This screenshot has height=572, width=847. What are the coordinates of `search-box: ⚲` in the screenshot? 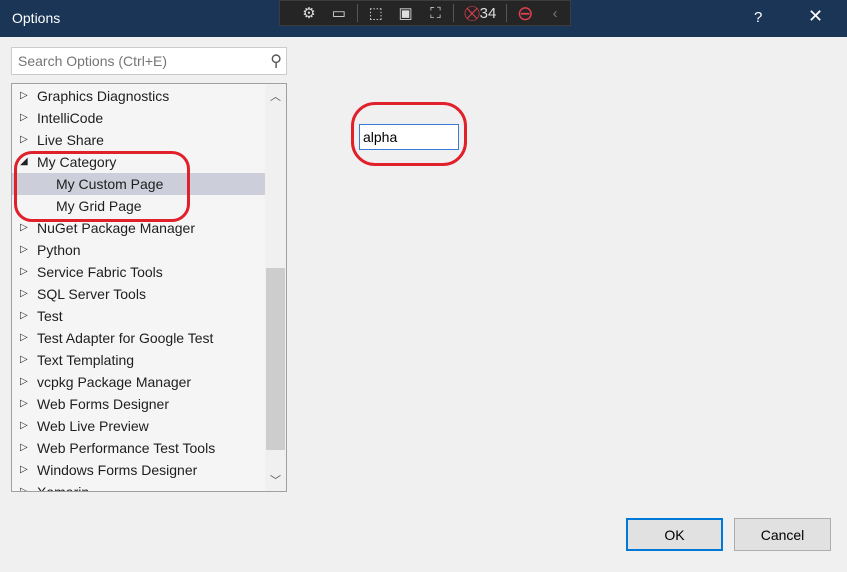 It's located at (149, 61).